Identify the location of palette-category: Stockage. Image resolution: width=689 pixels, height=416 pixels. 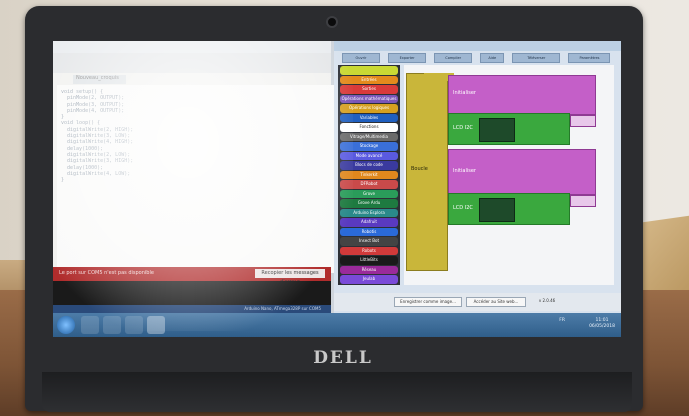
(369, 146).